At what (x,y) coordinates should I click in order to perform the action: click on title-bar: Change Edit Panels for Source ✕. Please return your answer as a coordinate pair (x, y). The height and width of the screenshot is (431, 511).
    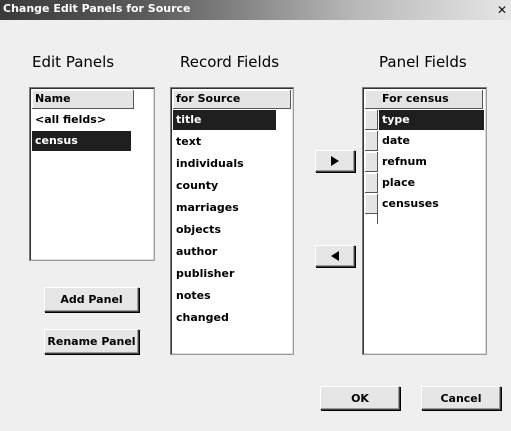
    Looking at the image, I should click on (255, 10).